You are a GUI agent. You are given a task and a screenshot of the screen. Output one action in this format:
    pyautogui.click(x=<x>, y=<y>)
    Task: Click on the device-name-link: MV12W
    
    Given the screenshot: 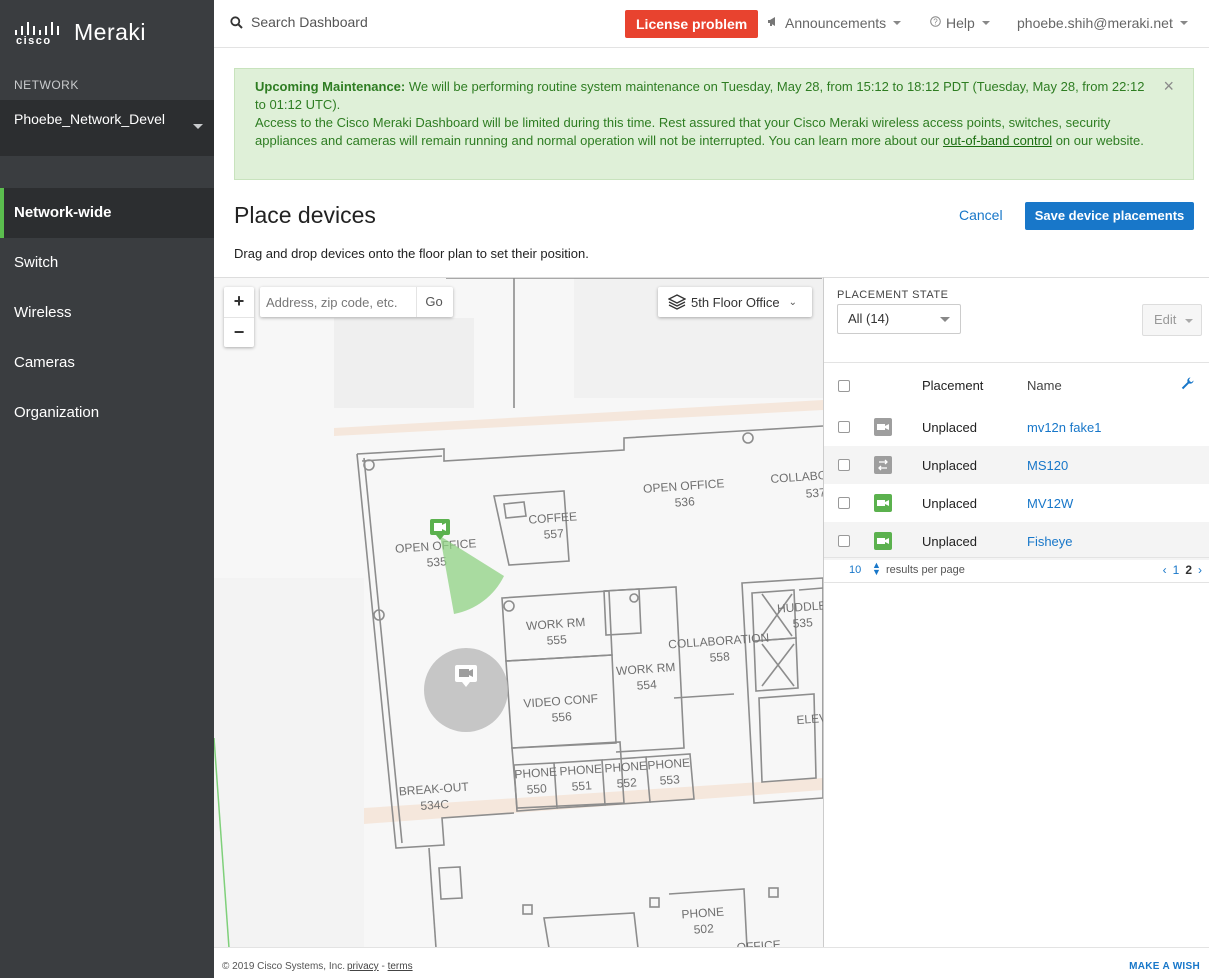 What is the action you would take?
    pyautogui.click(x=1050, y=503)
    